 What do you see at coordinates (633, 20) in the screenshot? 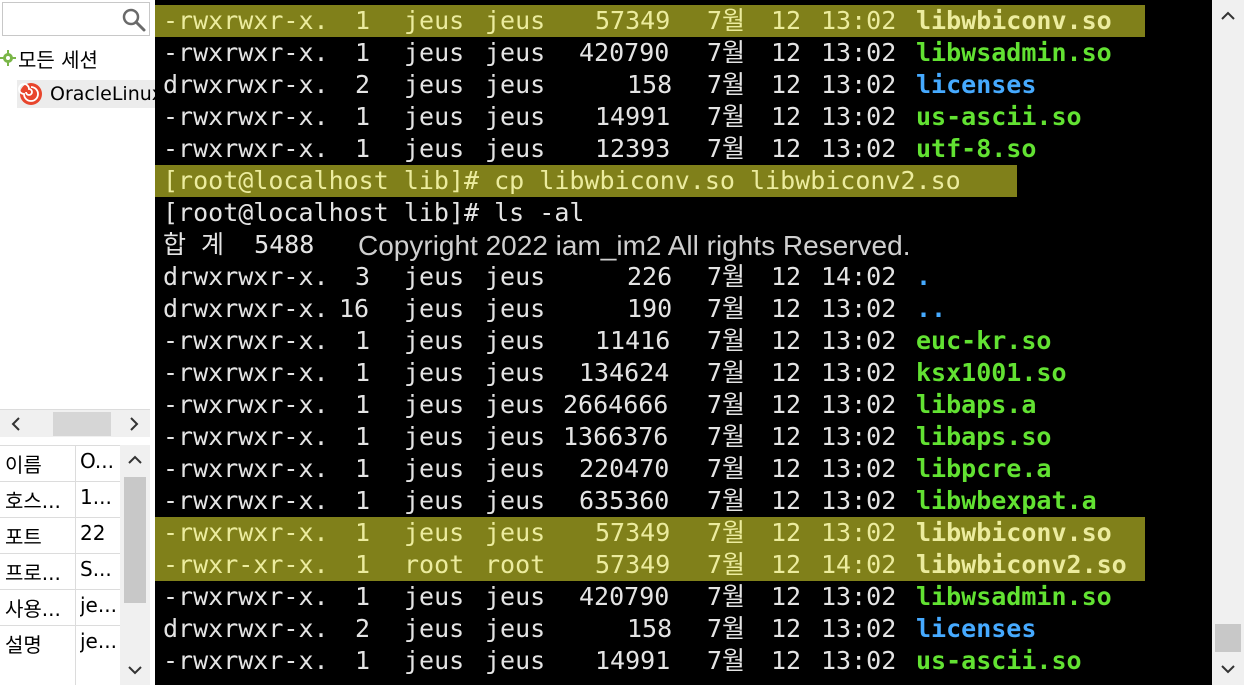
I see `file-size: 57349` at bounding box center [633, 20].